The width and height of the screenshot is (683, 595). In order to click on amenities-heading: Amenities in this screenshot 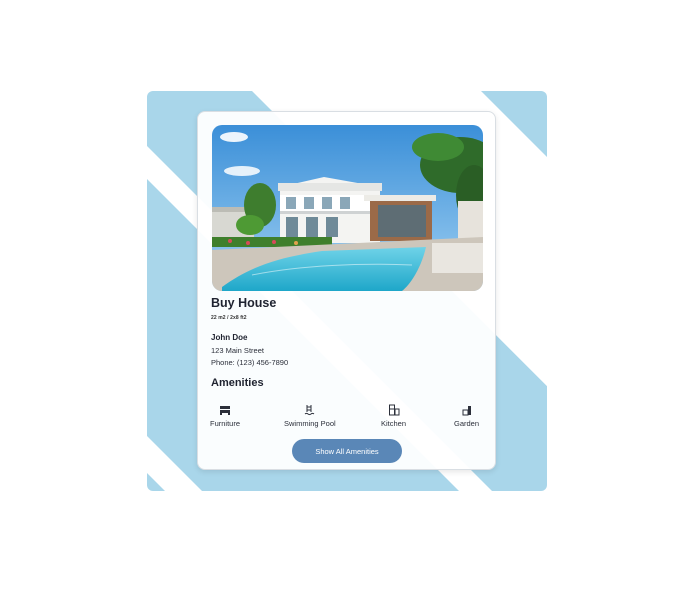, I will do `click(237, 383)`.